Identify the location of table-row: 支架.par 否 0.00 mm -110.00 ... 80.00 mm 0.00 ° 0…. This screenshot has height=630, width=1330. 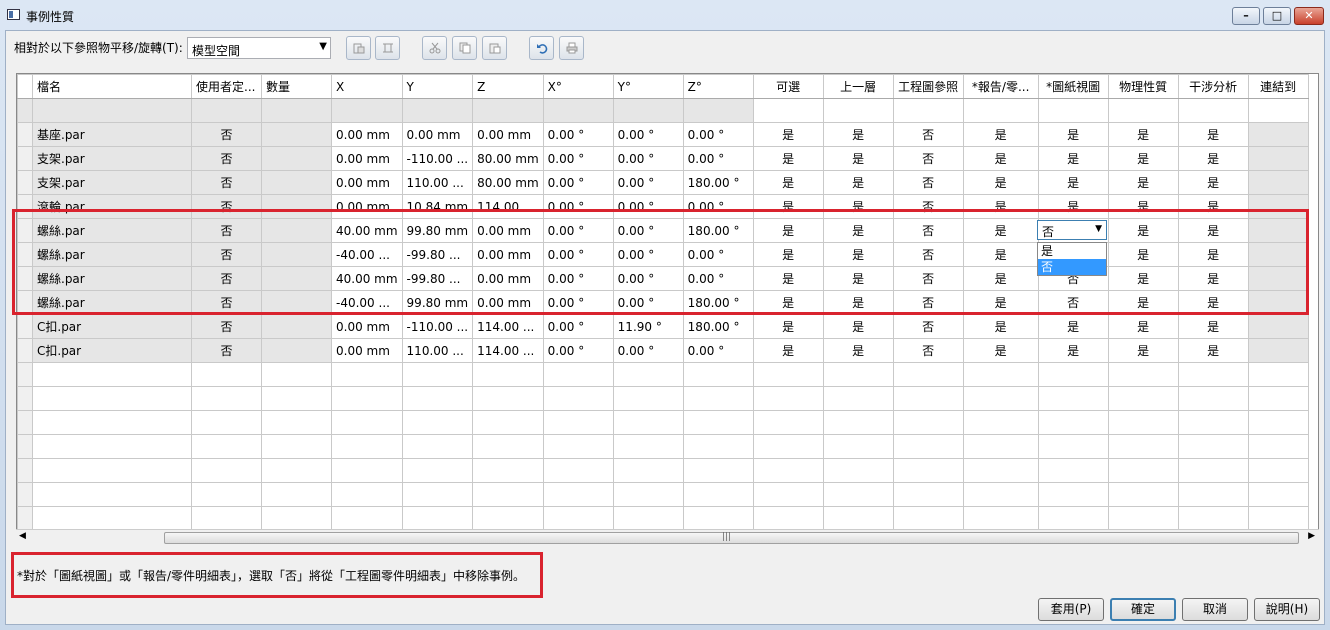
(663, 158).